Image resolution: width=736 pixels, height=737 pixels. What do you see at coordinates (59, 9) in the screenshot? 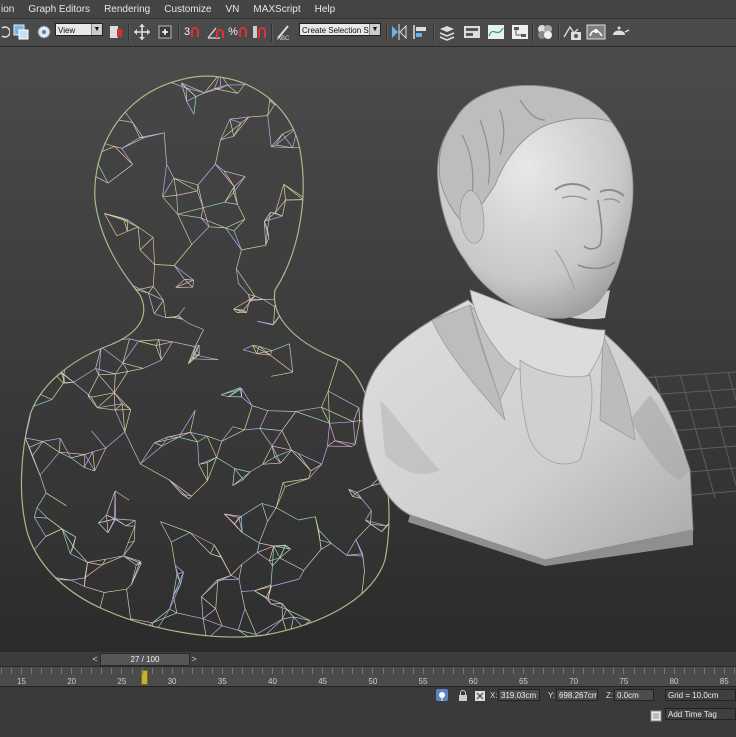
I see `menu-graph-editors: Graph Editors` at bounding box center [59, 9].